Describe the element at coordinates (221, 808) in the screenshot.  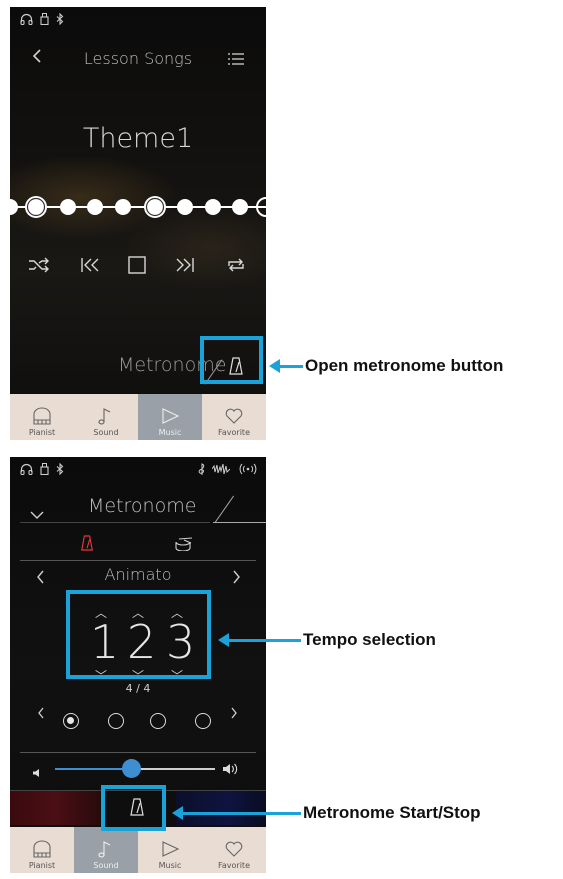
I see `beat-flash-right` at that location.